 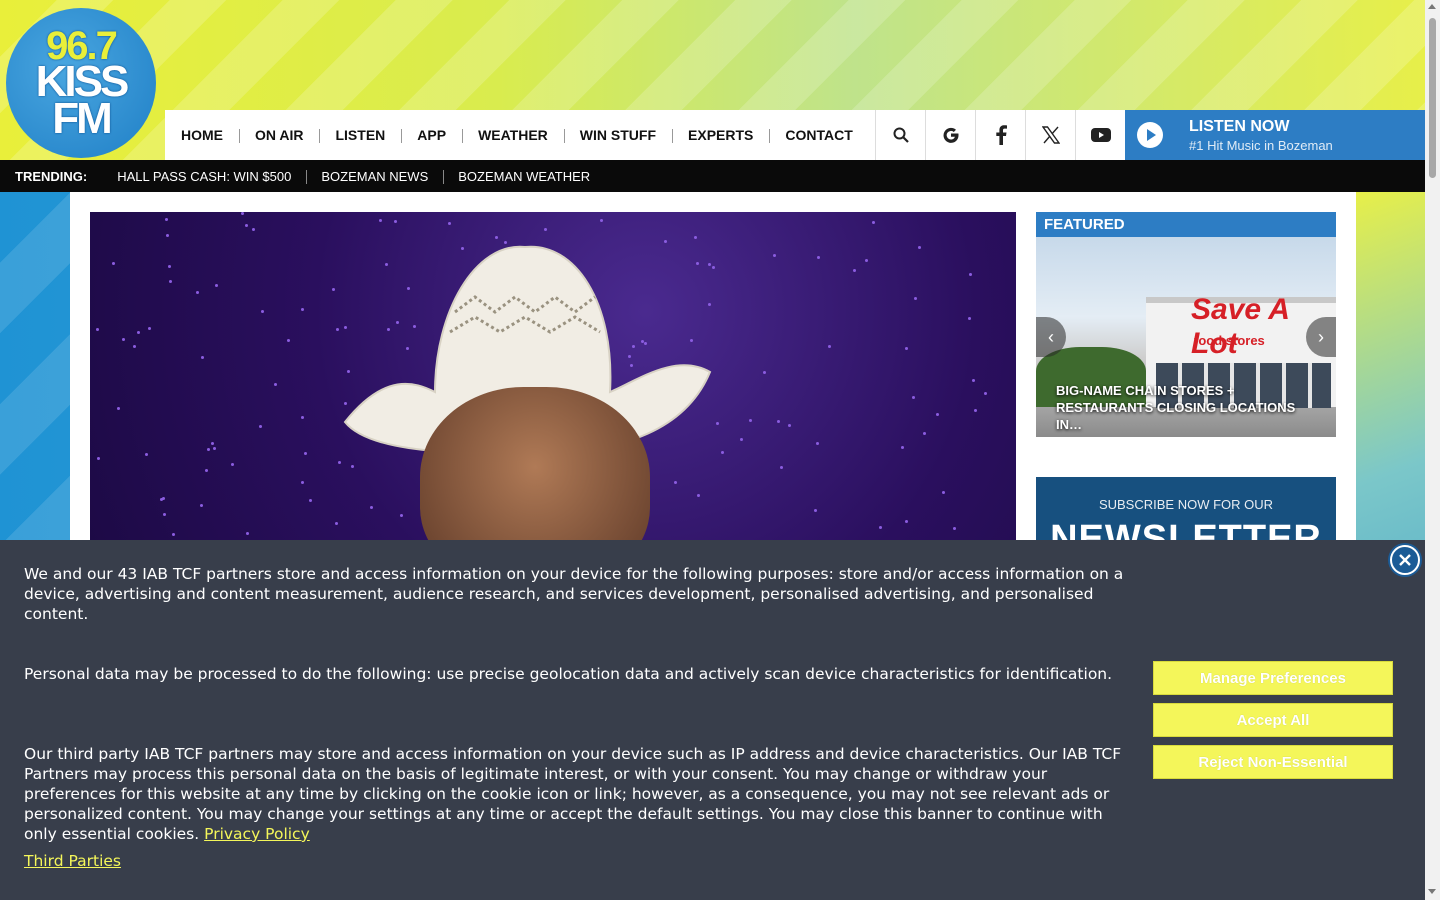 What do you see at coordinates (818, 135) in the screenshot?
I see `nav-item-contact: CONTACT` at bounding box center [818, 135].